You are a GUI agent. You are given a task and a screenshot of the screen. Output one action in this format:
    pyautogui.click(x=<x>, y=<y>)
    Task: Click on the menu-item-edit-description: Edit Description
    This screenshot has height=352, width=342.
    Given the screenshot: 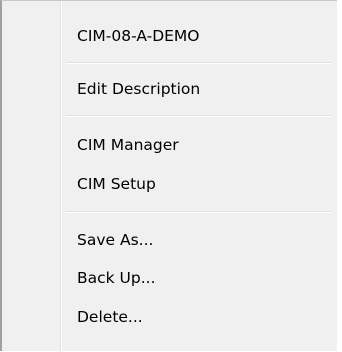 What is the action you would take?
    pyautogui.click(x=138, y=89)
    